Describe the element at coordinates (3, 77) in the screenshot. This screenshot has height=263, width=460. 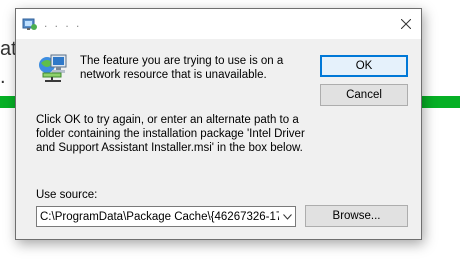
I see `background-text-2: .` at that location.